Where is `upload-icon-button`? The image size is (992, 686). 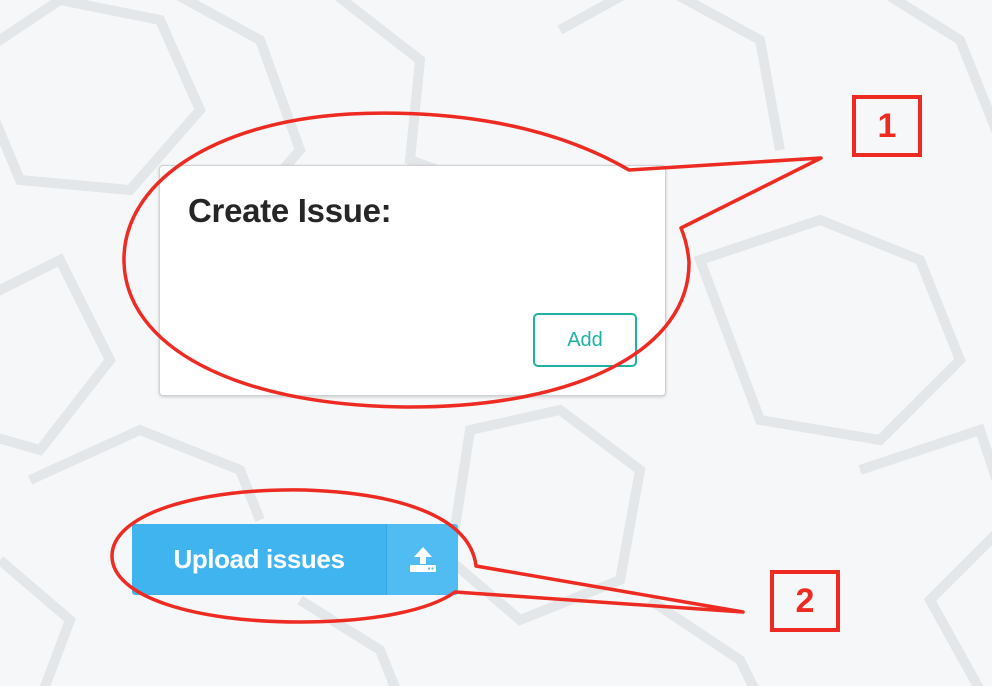
upload-icon-button is located at coordinates (422, 559).